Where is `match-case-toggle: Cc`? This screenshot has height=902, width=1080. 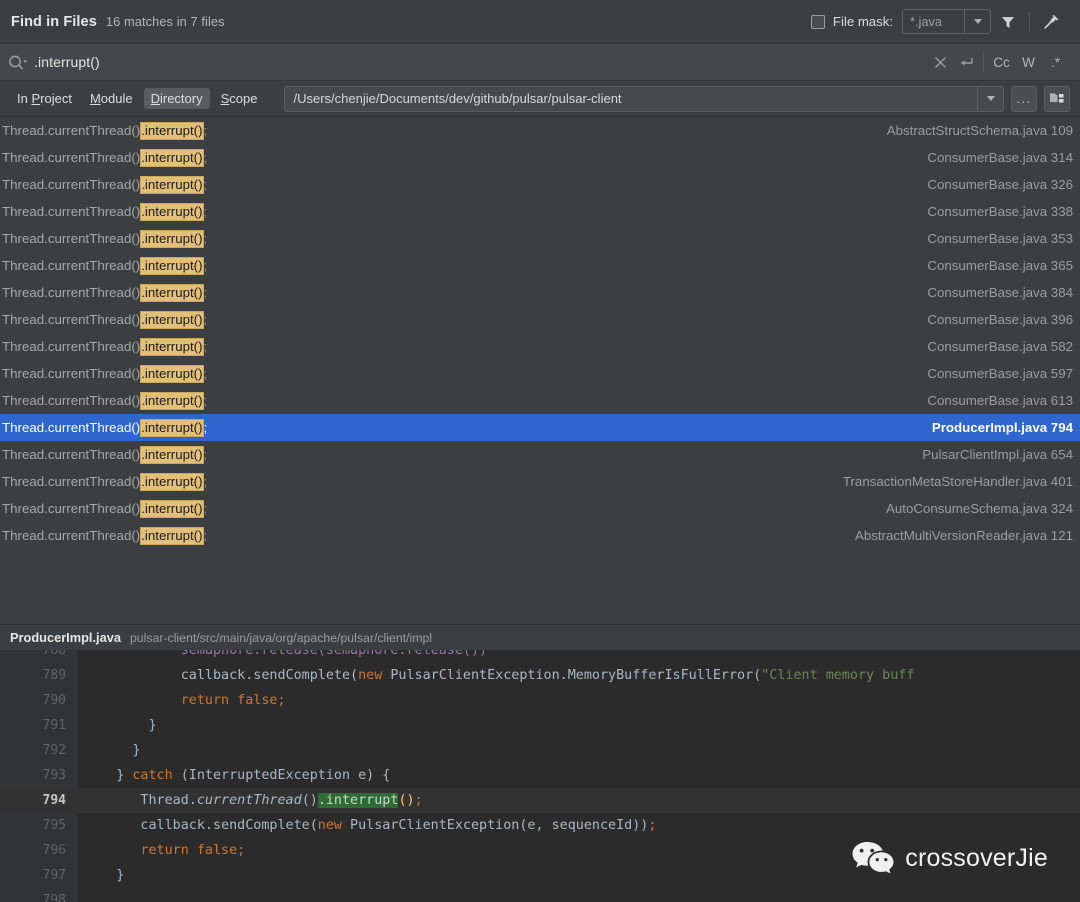 match-case-toggle: Cc is located at coordinates (1001, 62).